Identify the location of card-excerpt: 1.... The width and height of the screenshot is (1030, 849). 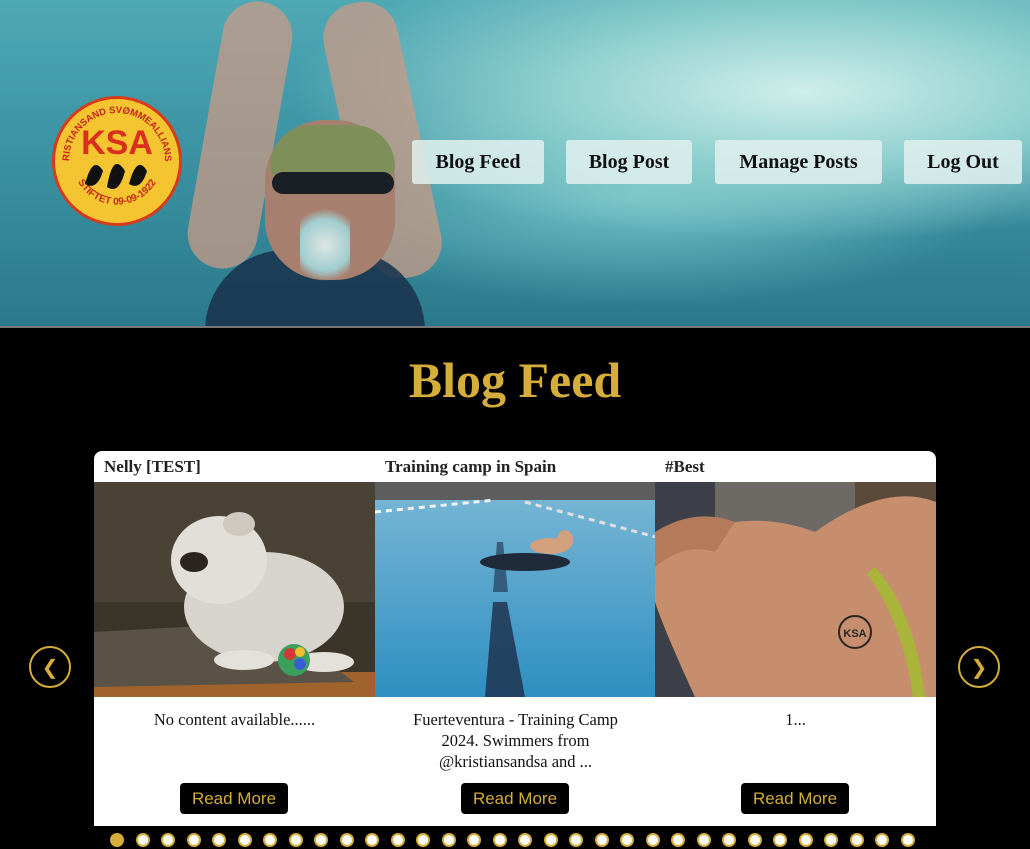
(795, 719).